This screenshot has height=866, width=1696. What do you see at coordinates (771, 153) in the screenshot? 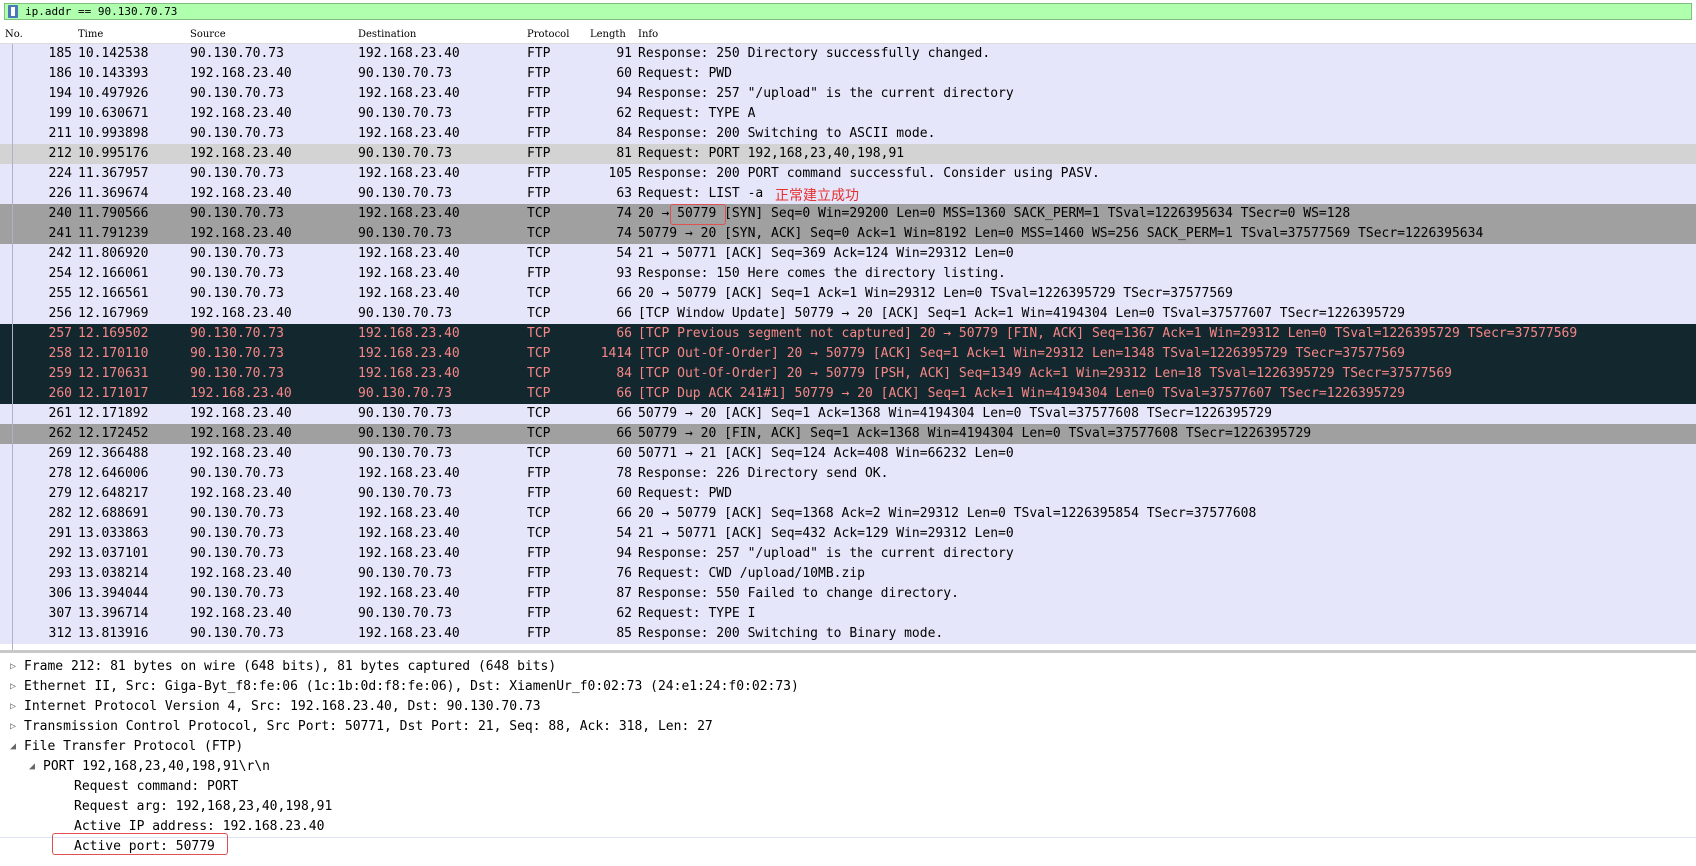
I see `packet-info: Request: PORT 192,168,23,40,198,91` at bounding box center [771, 153].